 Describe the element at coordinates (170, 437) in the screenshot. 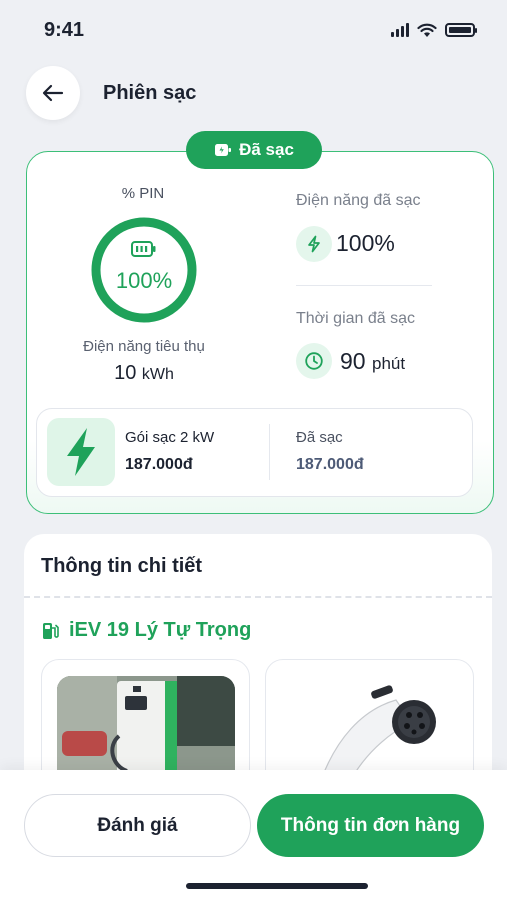

I see `package-name: Gói sạc 2 kW` at that location.